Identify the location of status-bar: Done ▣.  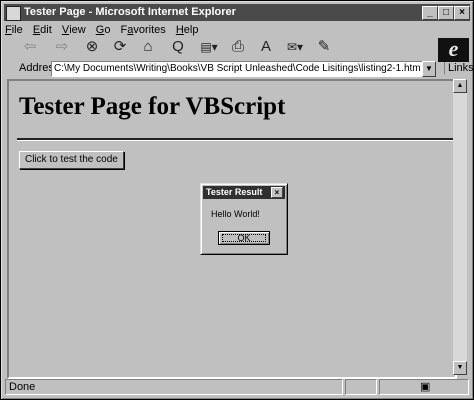
(237, 387).